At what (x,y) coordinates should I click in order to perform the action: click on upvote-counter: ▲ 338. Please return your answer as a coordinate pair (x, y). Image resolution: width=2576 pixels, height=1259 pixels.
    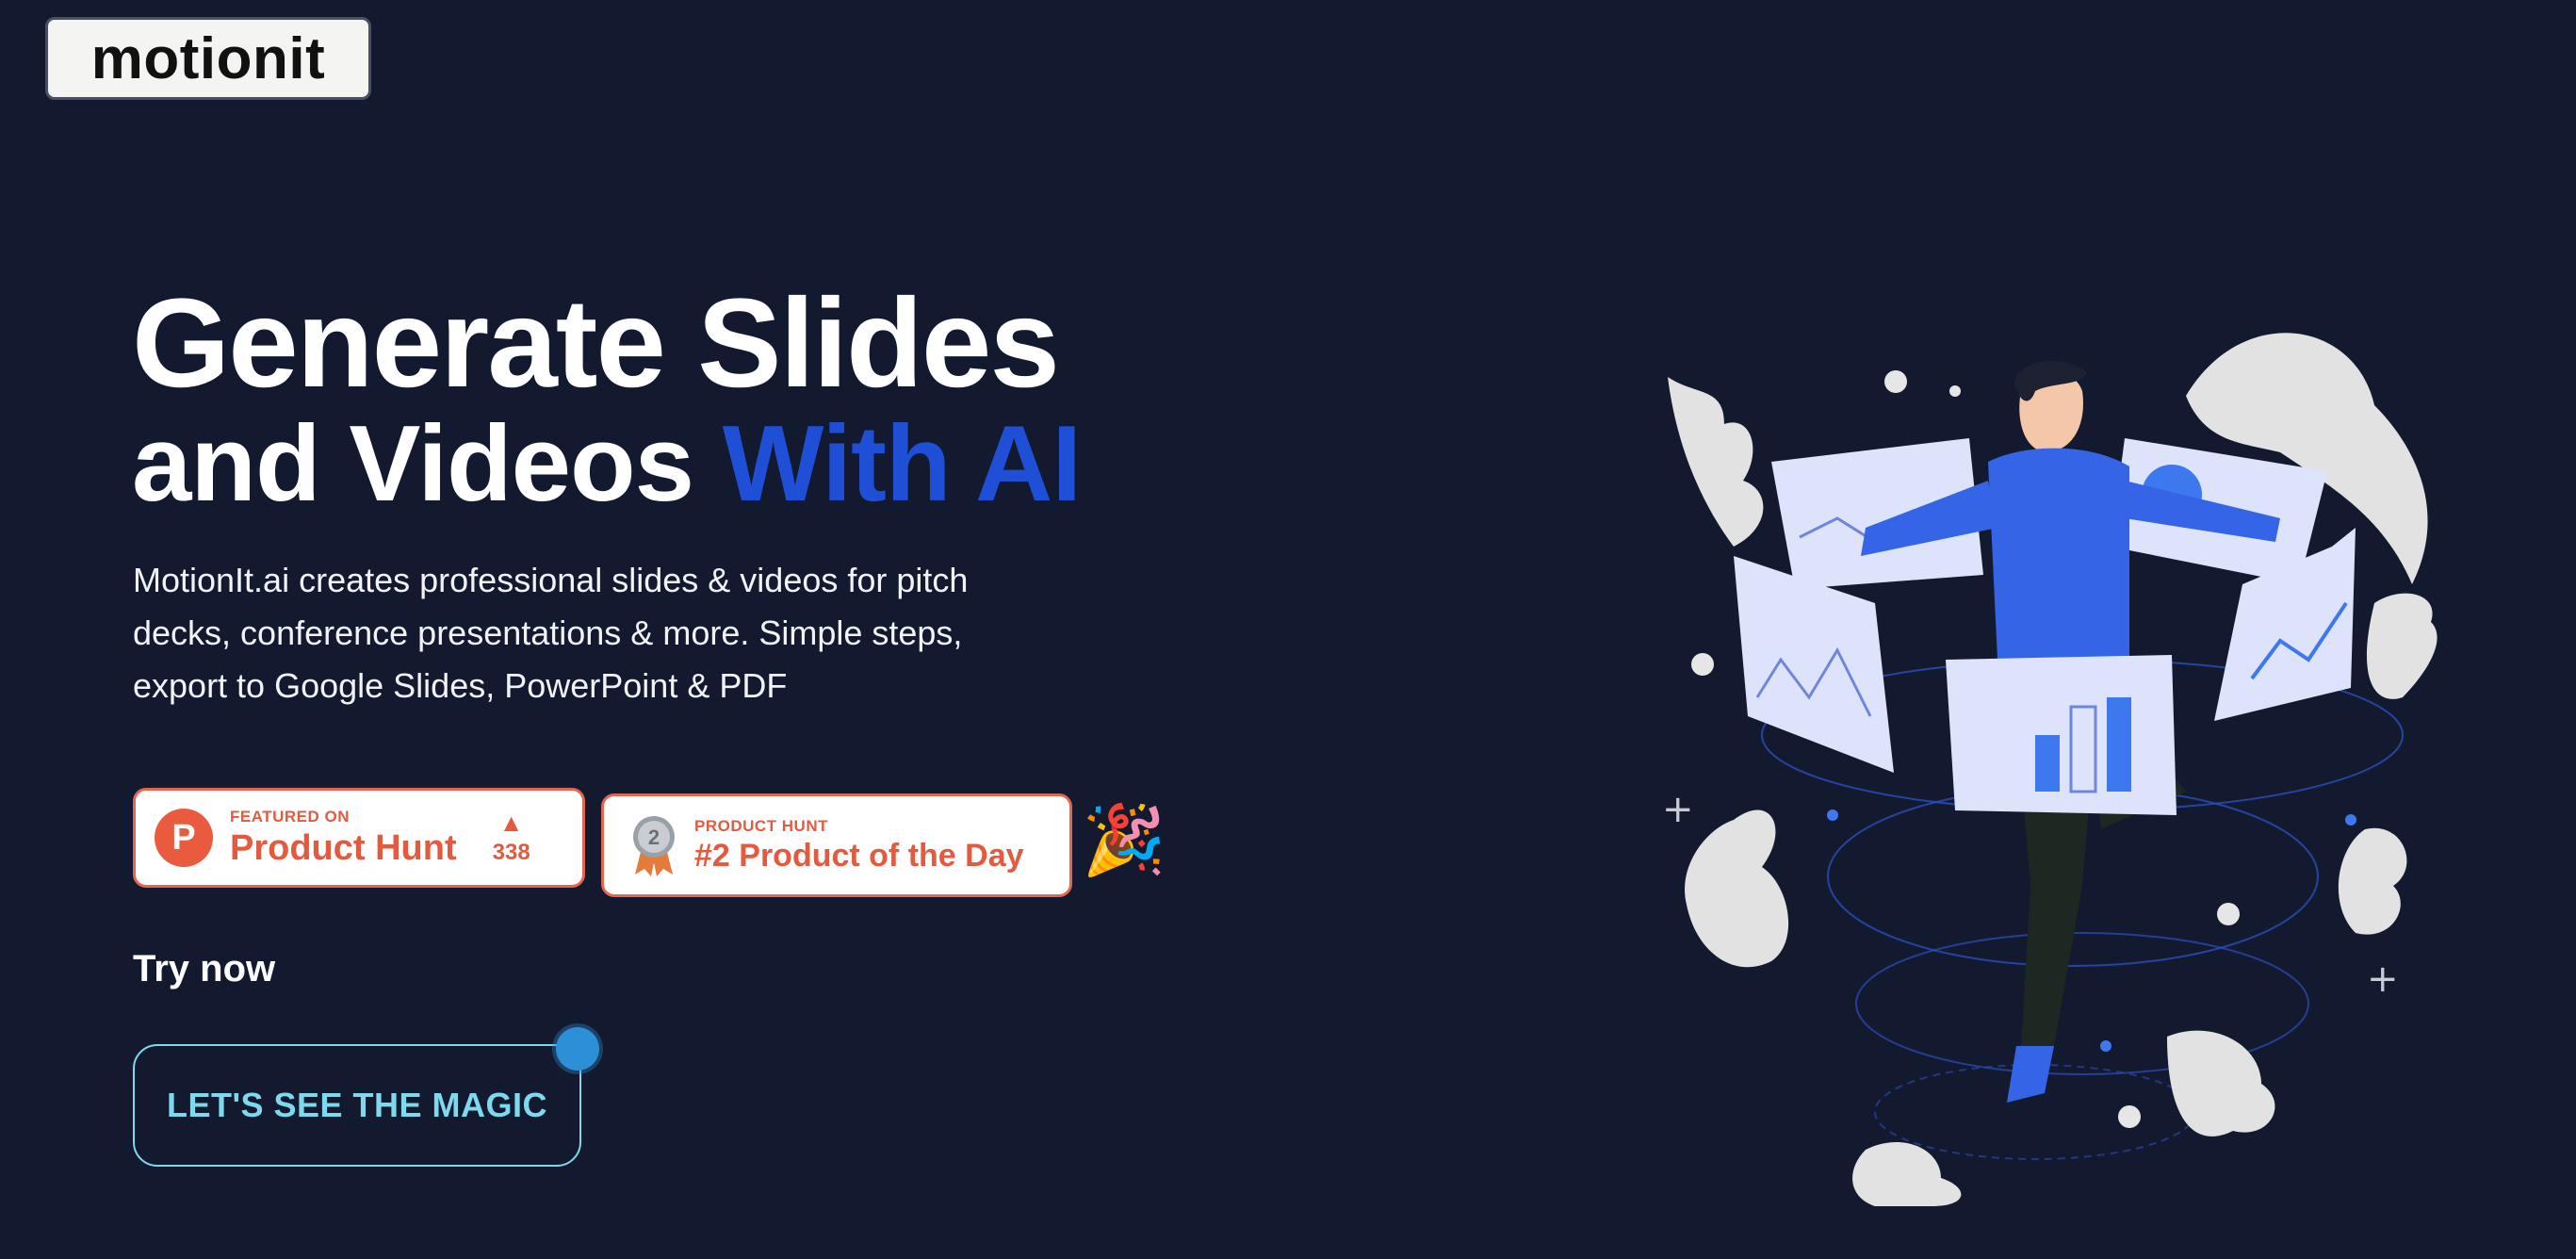
    Looking at the image, I should click on (511, 837).